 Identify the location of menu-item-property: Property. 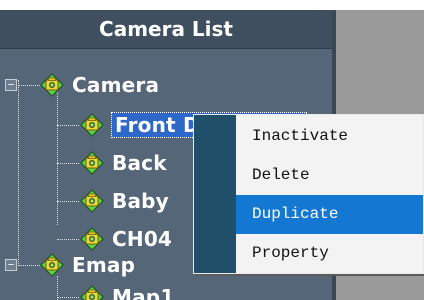
(329, 253).